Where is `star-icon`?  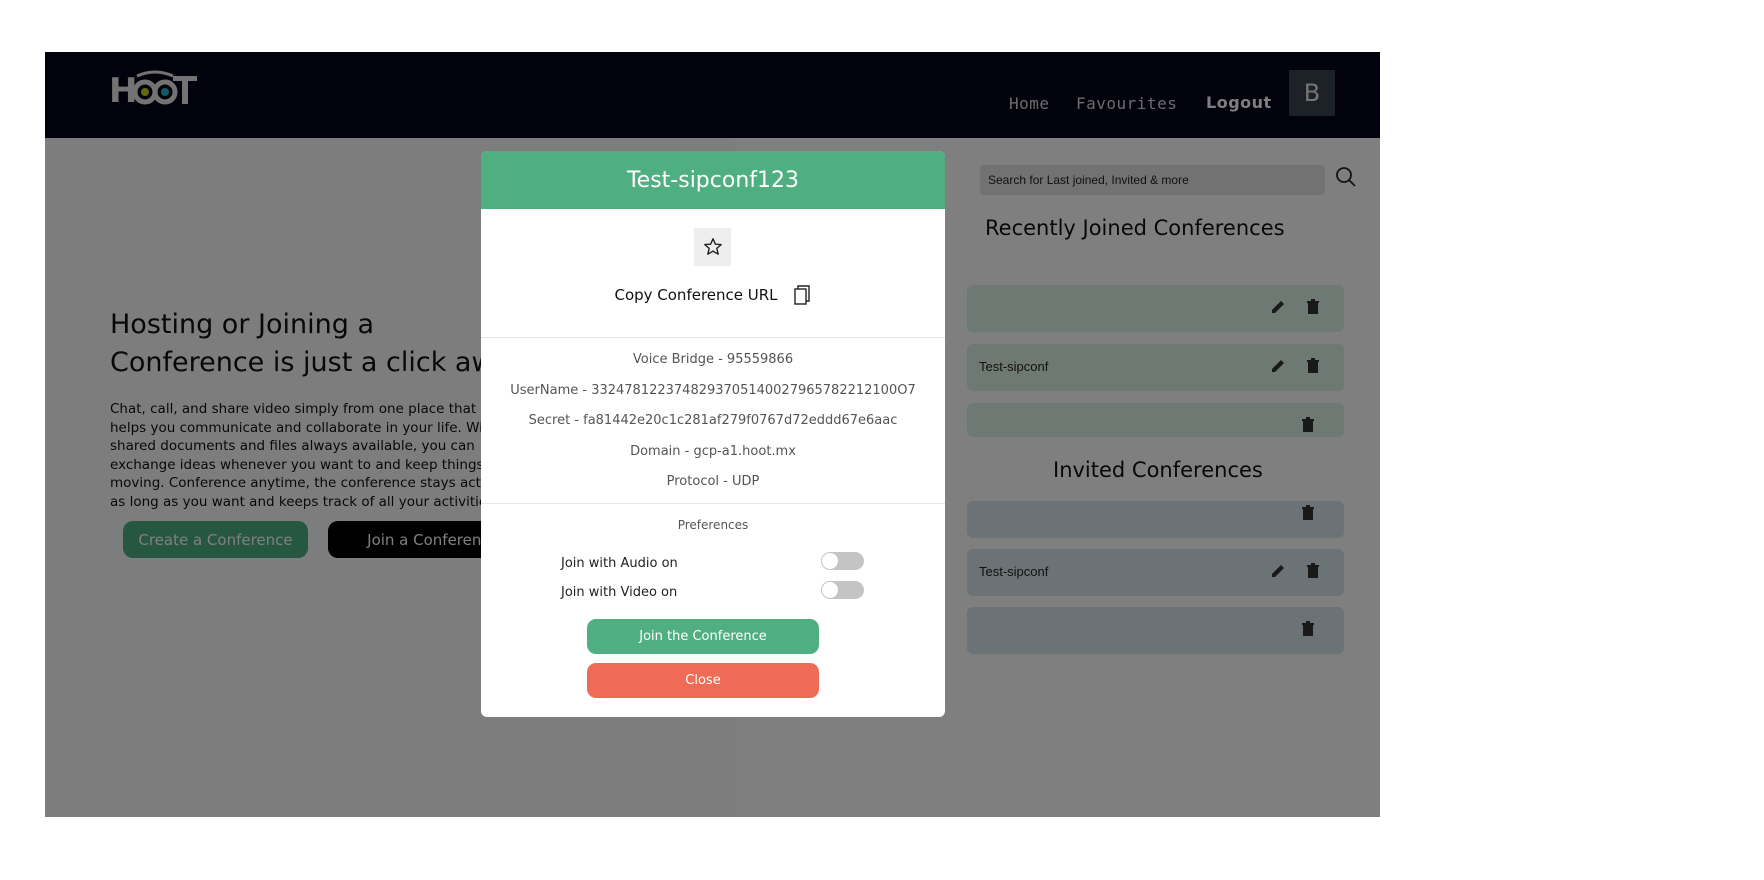 star-icon is located at coordinates (712, 246).